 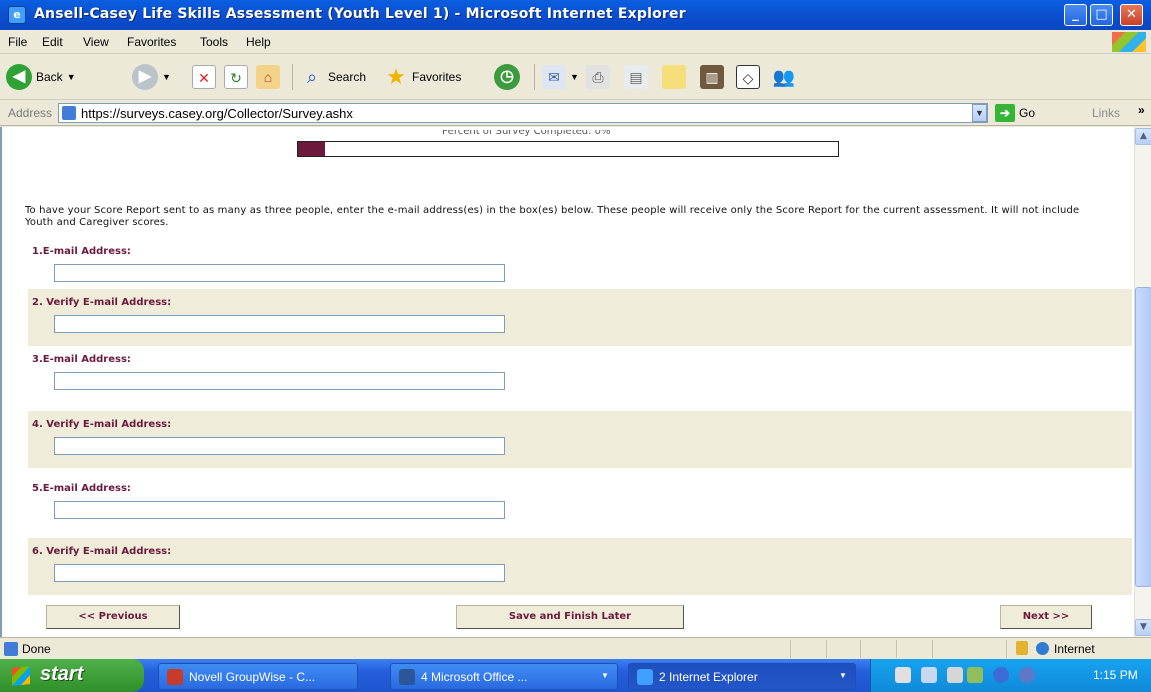 I want to click on taskbar-item-internet-explorer: 2 Internet Explorer ▼, so click(x=742, y=676).